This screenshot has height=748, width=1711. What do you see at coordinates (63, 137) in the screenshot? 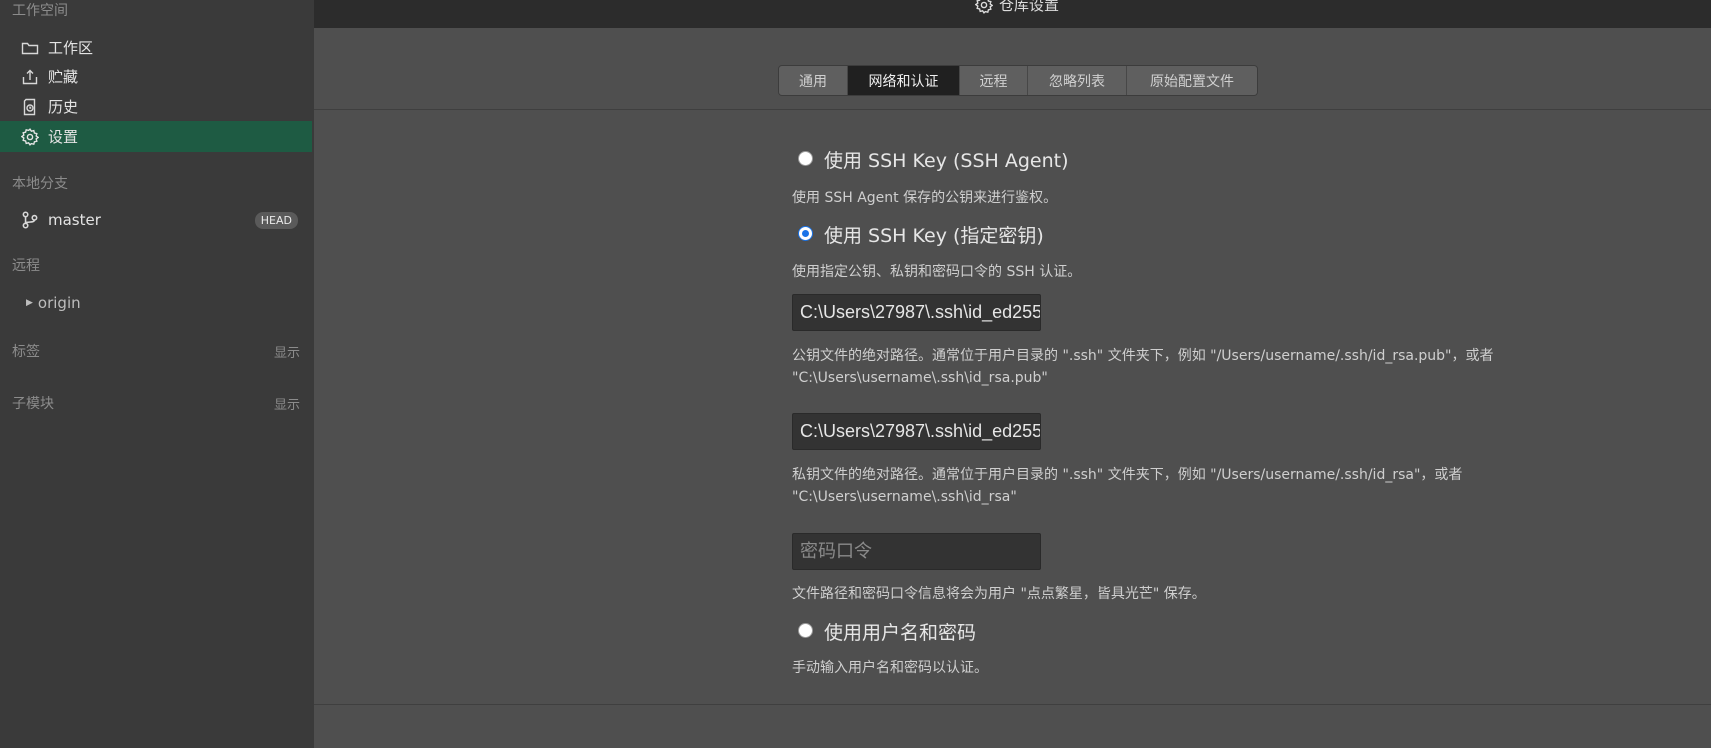
I see `sidebar-item-label: 设置` at bounding box center [63, 137].